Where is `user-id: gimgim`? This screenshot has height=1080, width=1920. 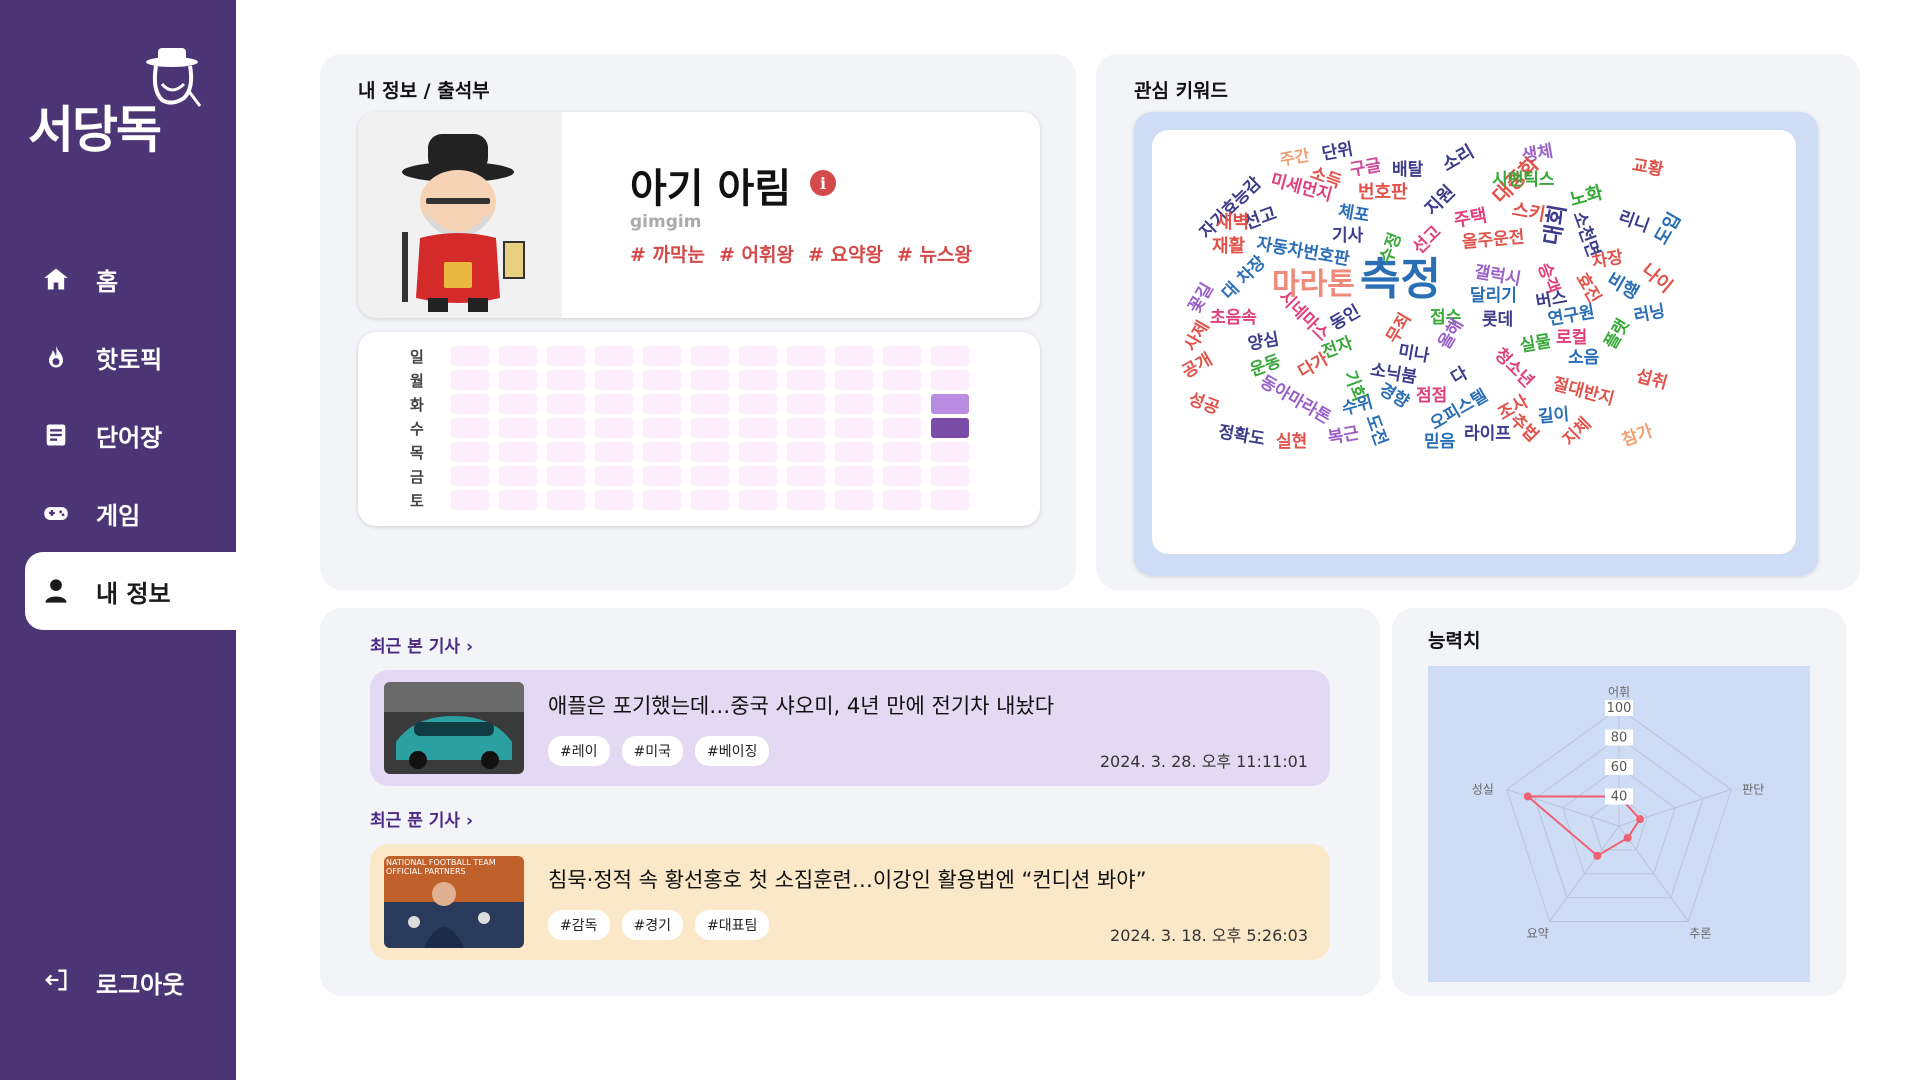
user-id: gimgim is located at coordinates (666, 222).